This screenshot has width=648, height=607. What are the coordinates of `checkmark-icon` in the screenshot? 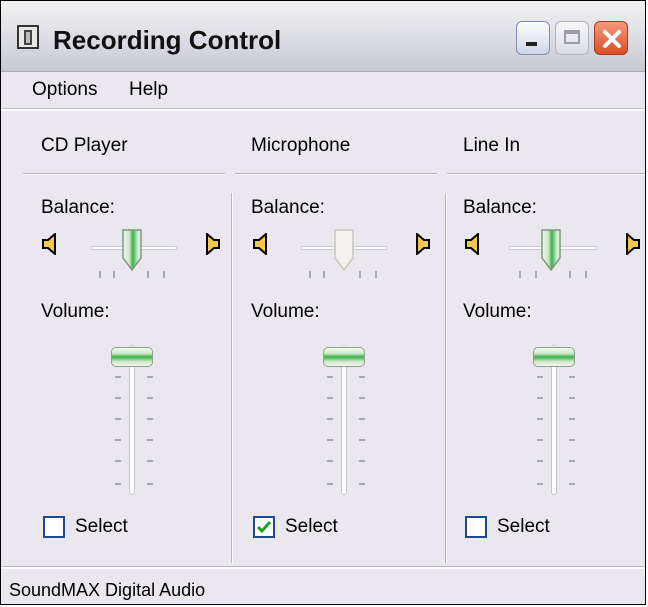 It's located at (264, 527).